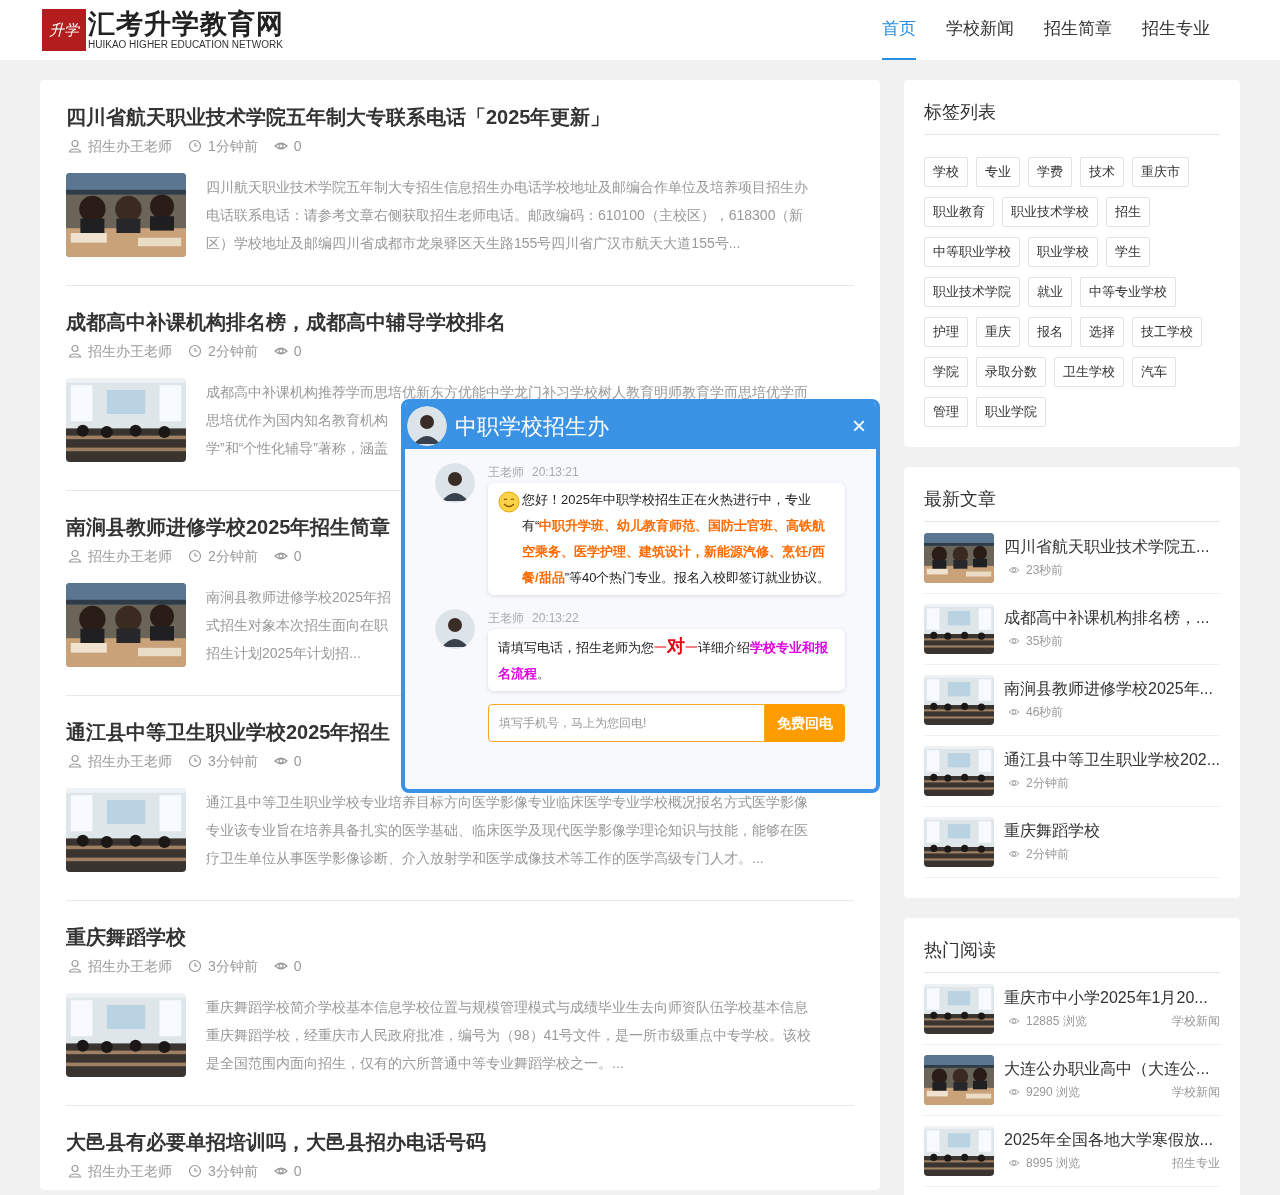 The height and width of the screenshot is (1195, 1280). I want to click on article-link: 重庆舞蹈学校, so click(1112, 831).